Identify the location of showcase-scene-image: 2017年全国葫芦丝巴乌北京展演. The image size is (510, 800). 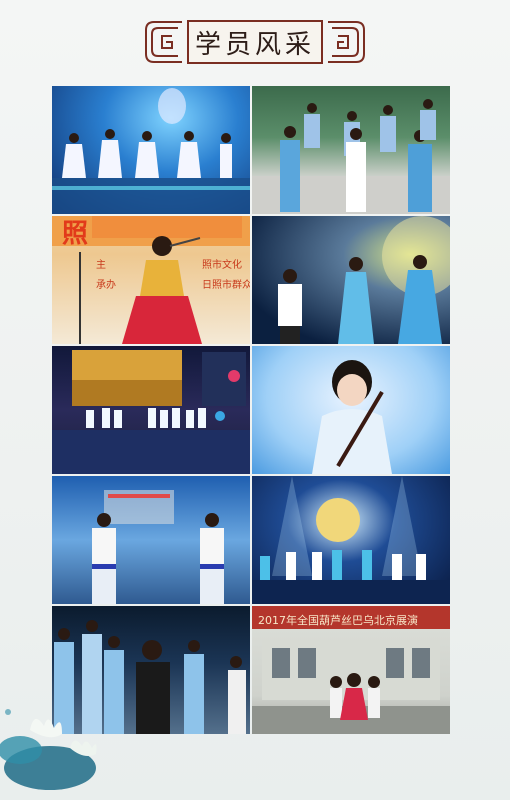
(351, 673).